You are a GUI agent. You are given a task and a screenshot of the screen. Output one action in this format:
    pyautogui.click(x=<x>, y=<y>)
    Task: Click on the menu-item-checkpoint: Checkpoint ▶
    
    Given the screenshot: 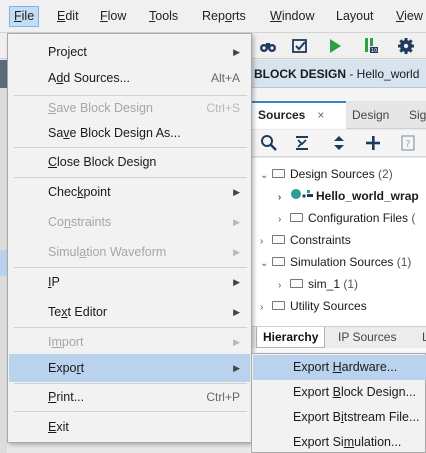 What is the action you would take?
    pyautogui.click(x=129, y=192)
    